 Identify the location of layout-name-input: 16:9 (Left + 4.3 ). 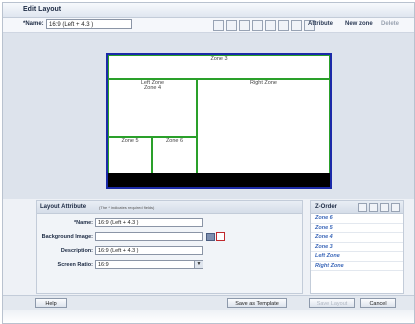
(89, 24).